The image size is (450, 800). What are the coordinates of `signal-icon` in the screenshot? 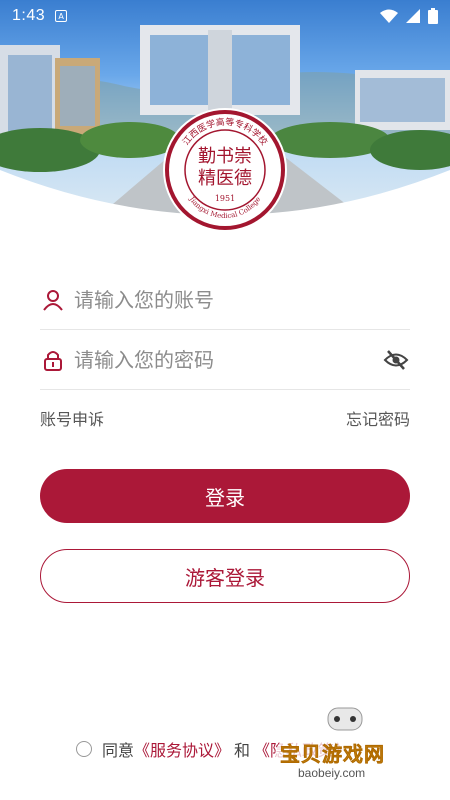 It's located at (413, 16).